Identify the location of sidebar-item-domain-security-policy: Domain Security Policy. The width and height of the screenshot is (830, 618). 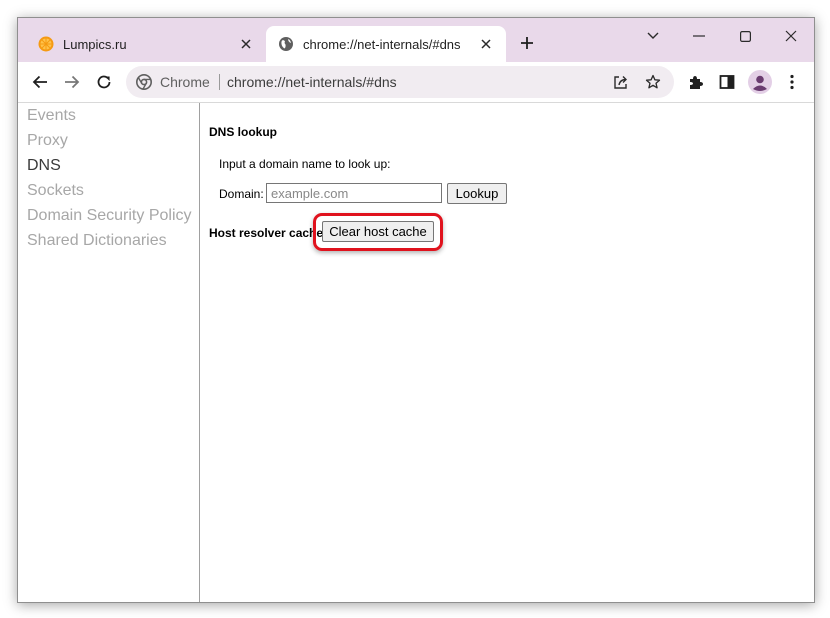
(109, 216).